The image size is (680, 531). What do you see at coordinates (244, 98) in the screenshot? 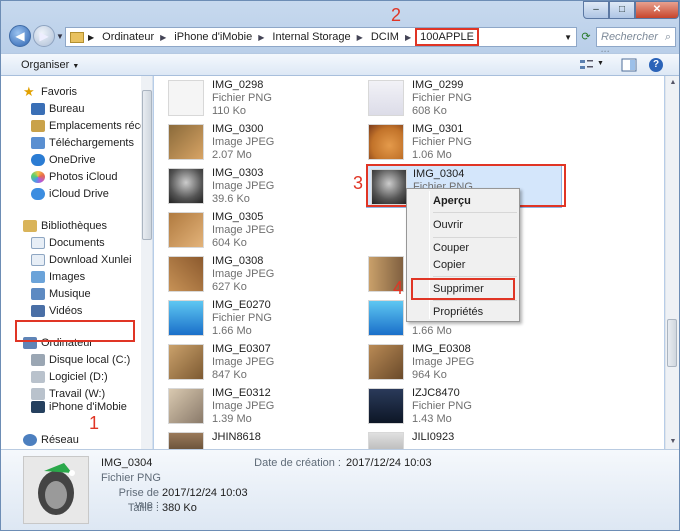
I see `file-item: IMG_0298 Fichier PNG 110 Ko` at bounding box center [244, 98].